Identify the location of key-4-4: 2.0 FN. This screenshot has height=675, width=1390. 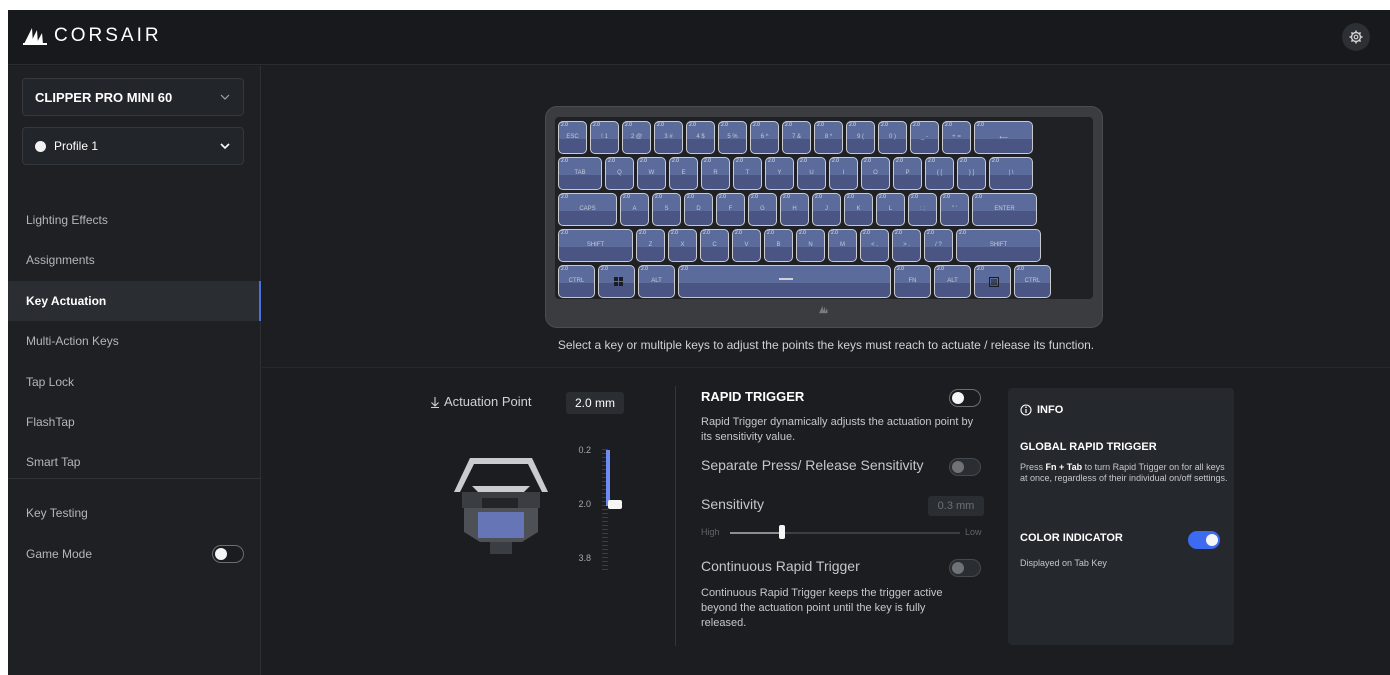
(912, 281).